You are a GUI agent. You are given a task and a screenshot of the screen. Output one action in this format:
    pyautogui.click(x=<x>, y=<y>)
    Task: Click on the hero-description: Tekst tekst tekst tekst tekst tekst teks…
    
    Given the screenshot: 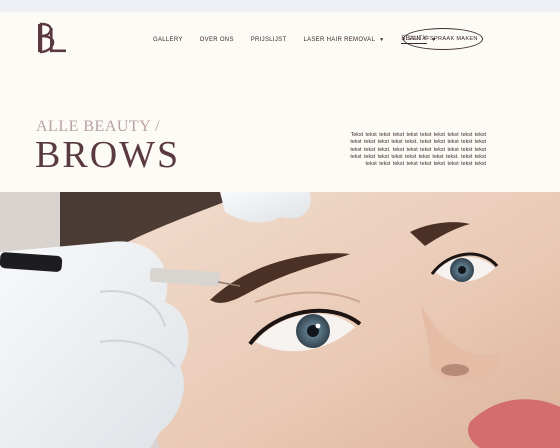 What is the action you would take?
    pyautogui.click(x=418, y=150)
    